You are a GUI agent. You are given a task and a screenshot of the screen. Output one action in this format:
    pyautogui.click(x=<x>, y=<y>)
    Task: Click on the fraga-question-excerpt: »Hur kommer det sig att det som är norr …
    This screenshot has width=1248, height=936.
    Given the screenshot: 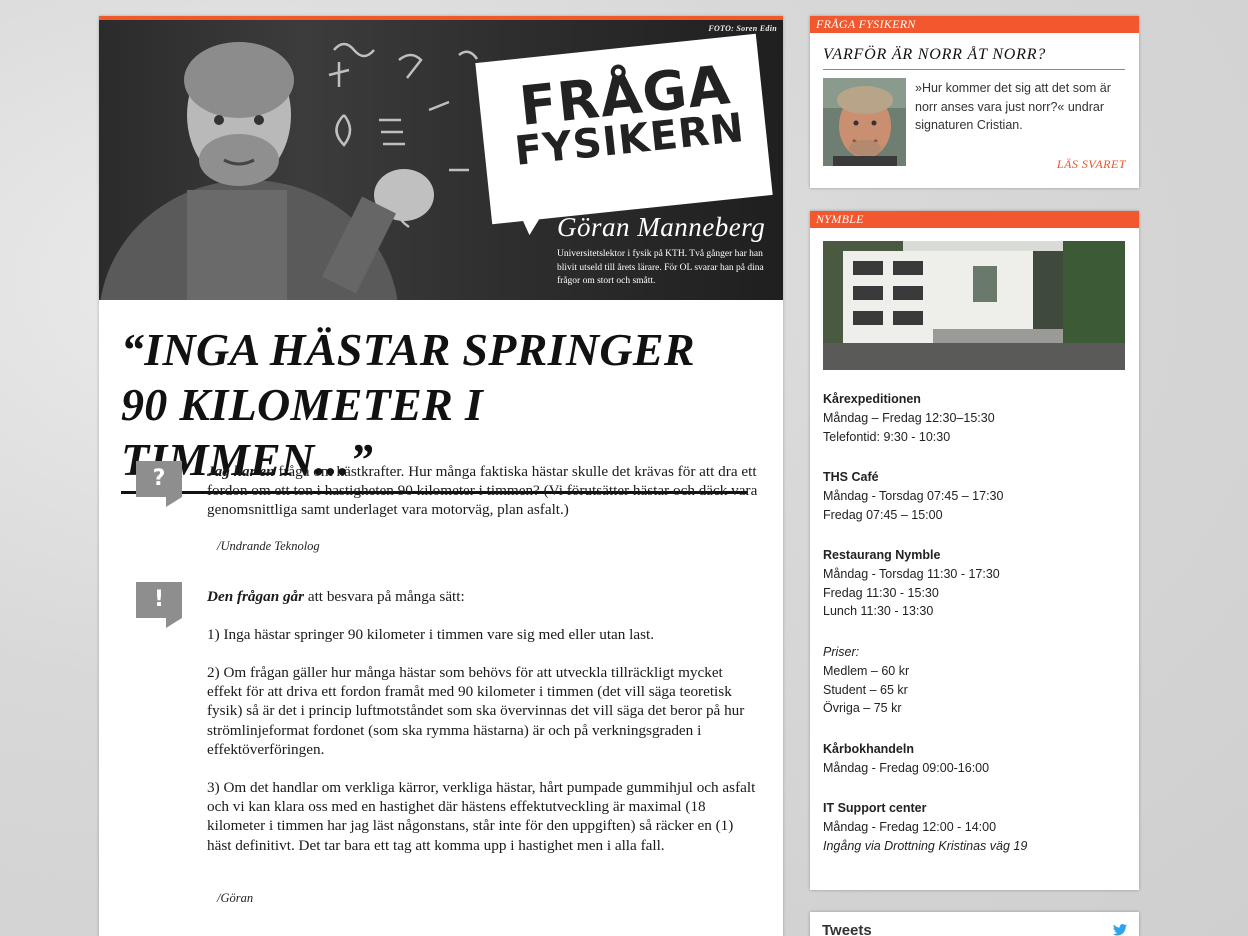 What is the action you would take?
    pyautogui.click(x=1013, y=106)
    